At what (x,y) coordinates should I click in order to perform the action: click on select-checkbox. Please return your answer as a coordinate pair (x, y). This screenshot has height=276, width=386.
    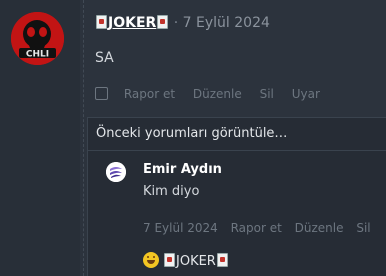
    Looking at the image, I should click on (101, 93).